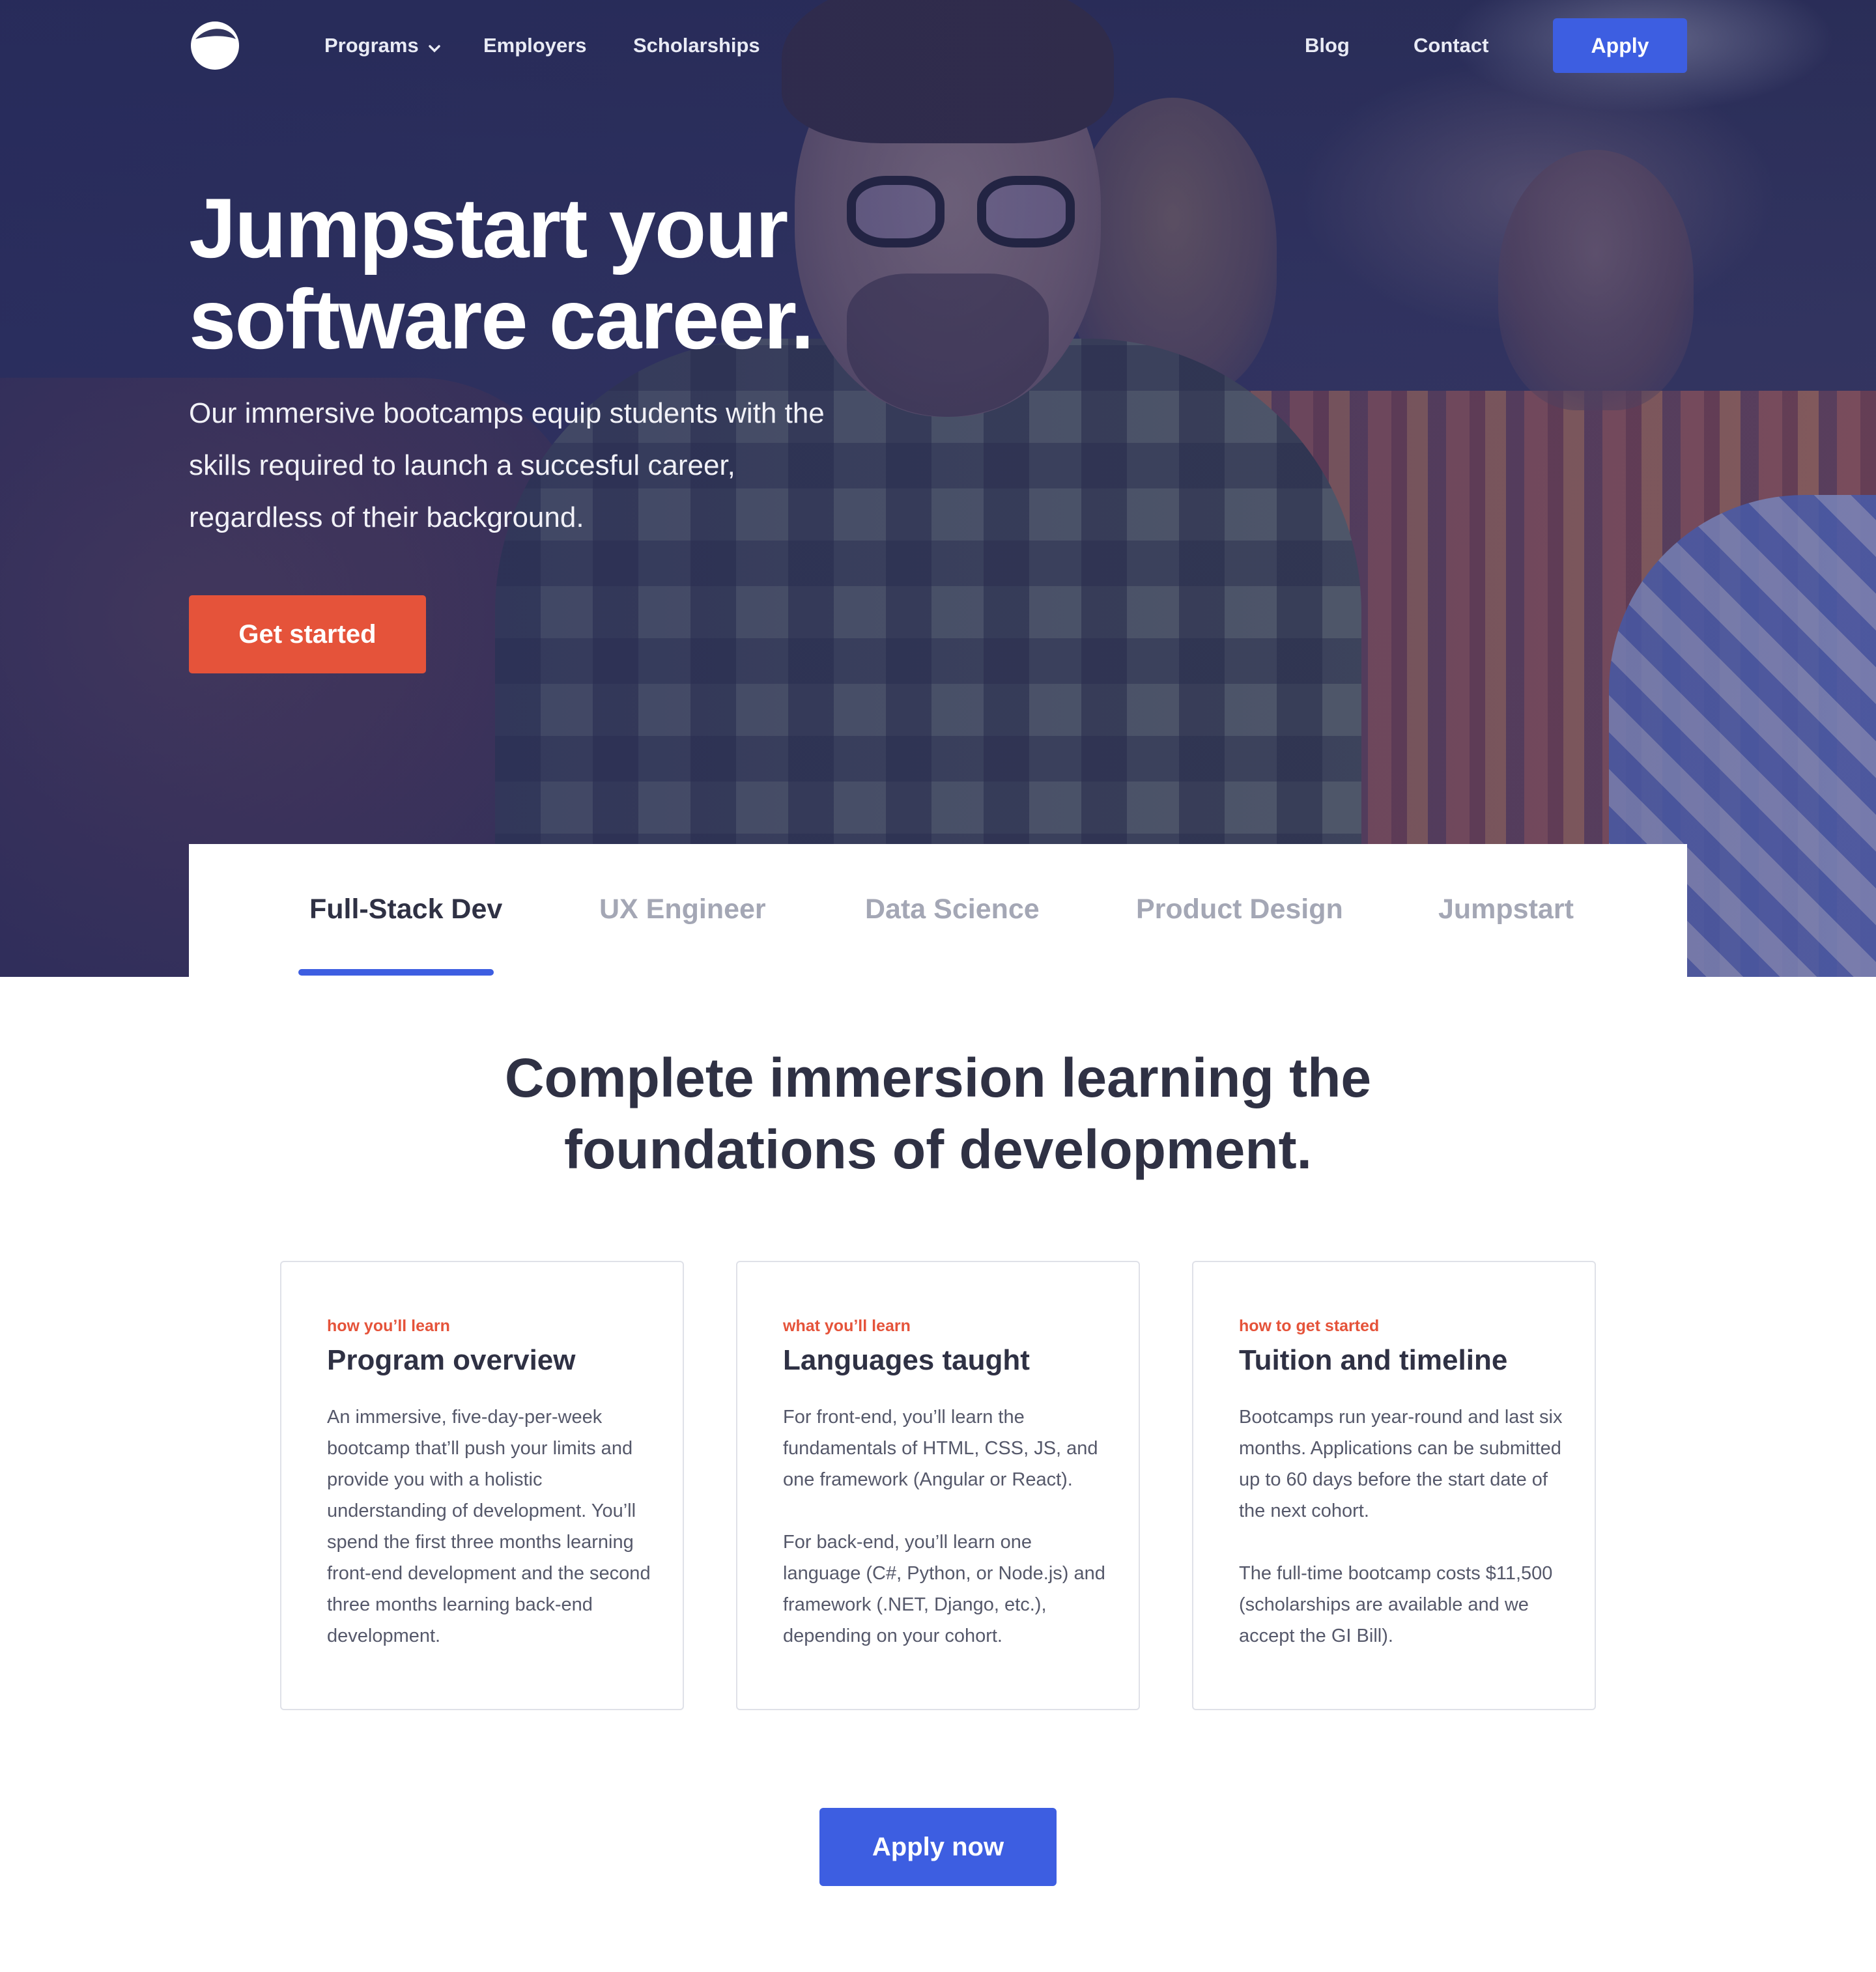 This screenshot has width=1876, height=1972. Describe the element at coordinates (1239, 909) in the screenshot. I see `tab-product-design: Product Design` at that location.